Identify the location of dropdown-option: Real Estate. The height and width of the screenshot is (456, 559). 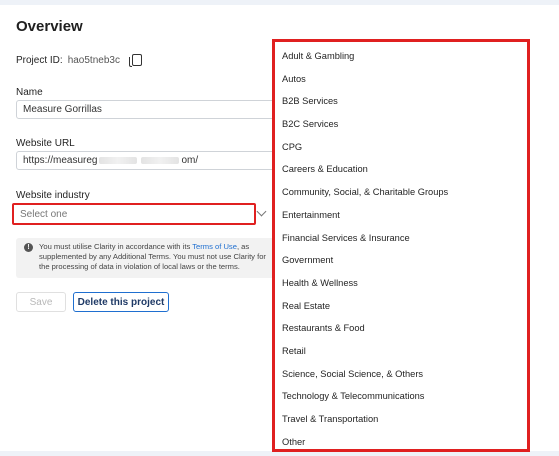
(401, 306).